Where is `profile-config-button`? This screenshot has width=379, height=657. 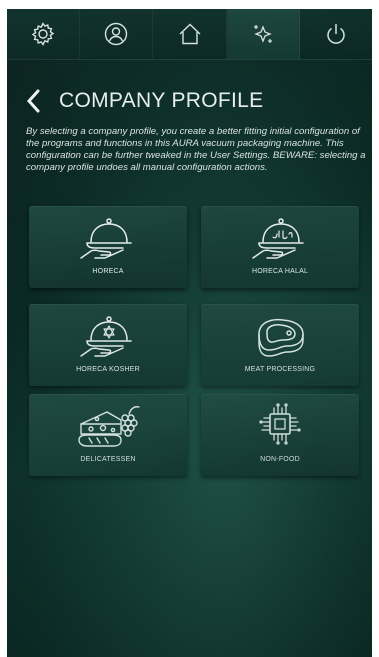
profile-config-button is located at coordinates (263, 34).